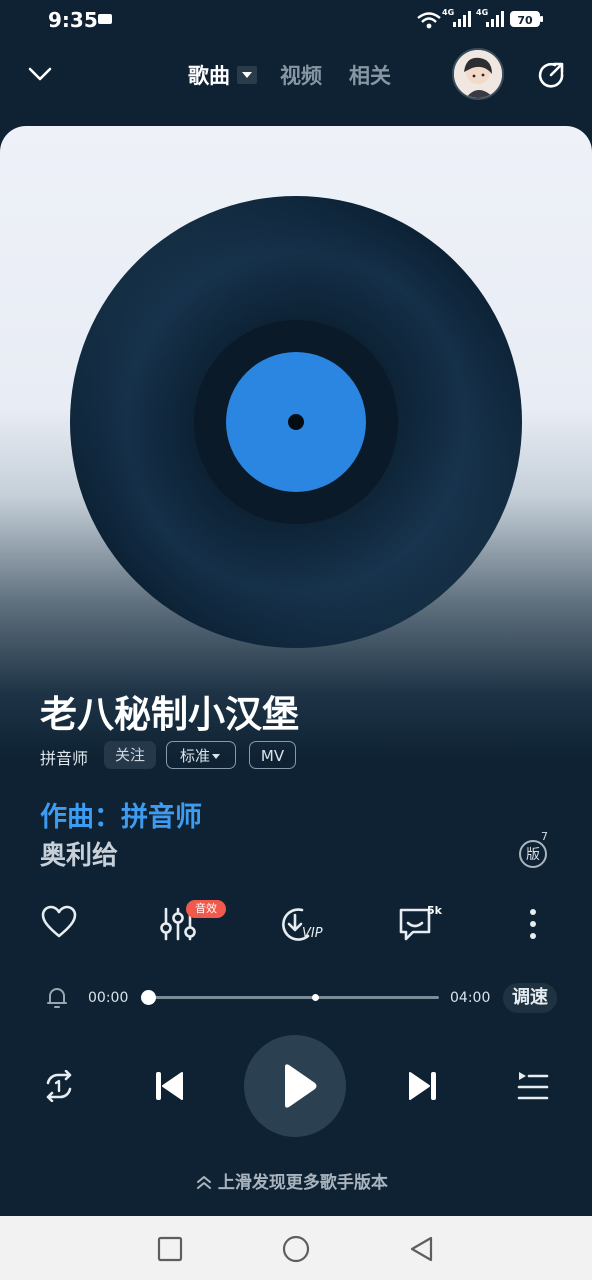 The width and height of the screenshot is (592, 1280). Describe the element at coordinates (434, 910) in the screenshot. I see `comment-count: 5k` at that location.